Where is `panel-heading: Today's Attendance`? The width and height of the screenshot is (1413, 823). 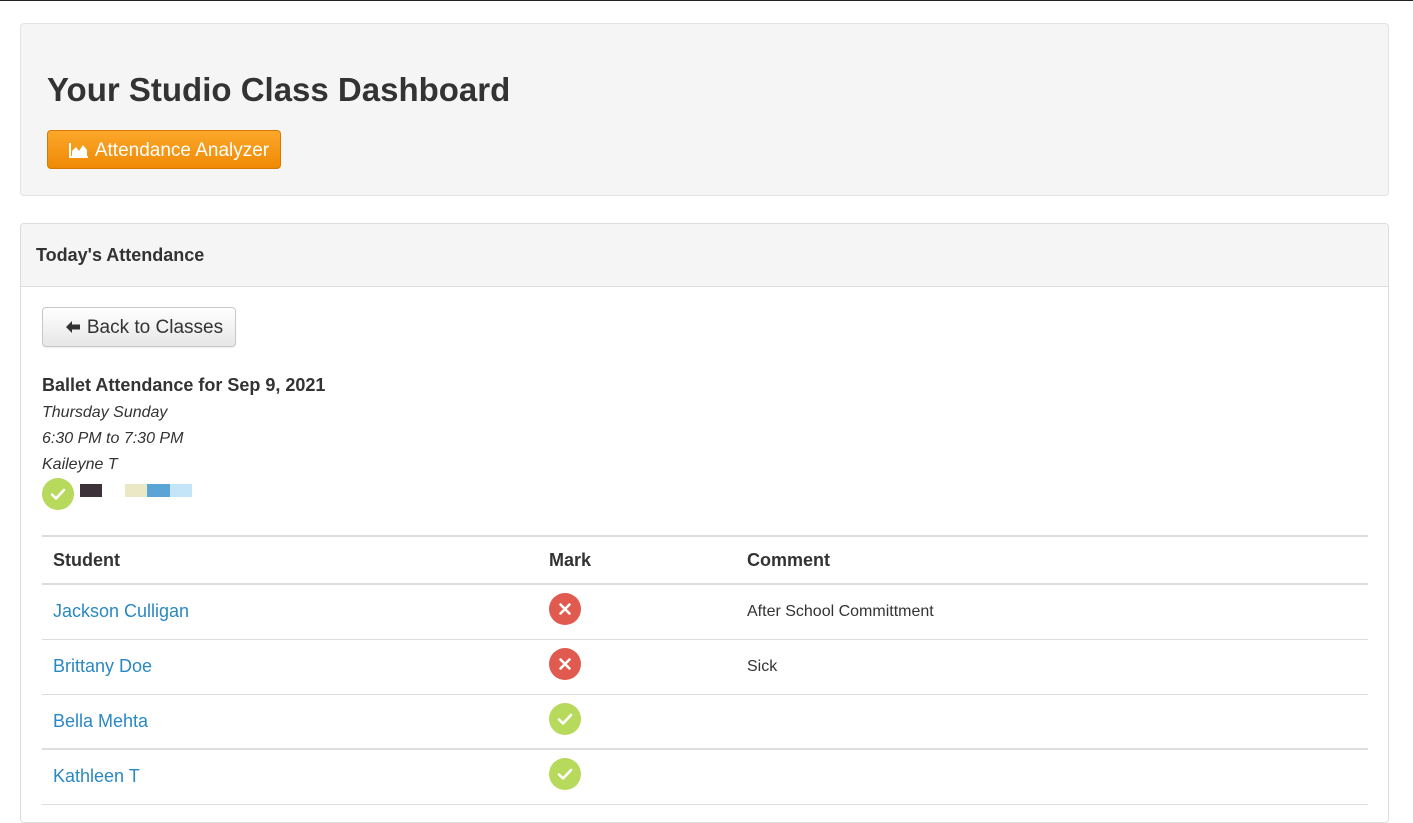
panel-heading: Today's Attendance is located at coordinates (704, 255).